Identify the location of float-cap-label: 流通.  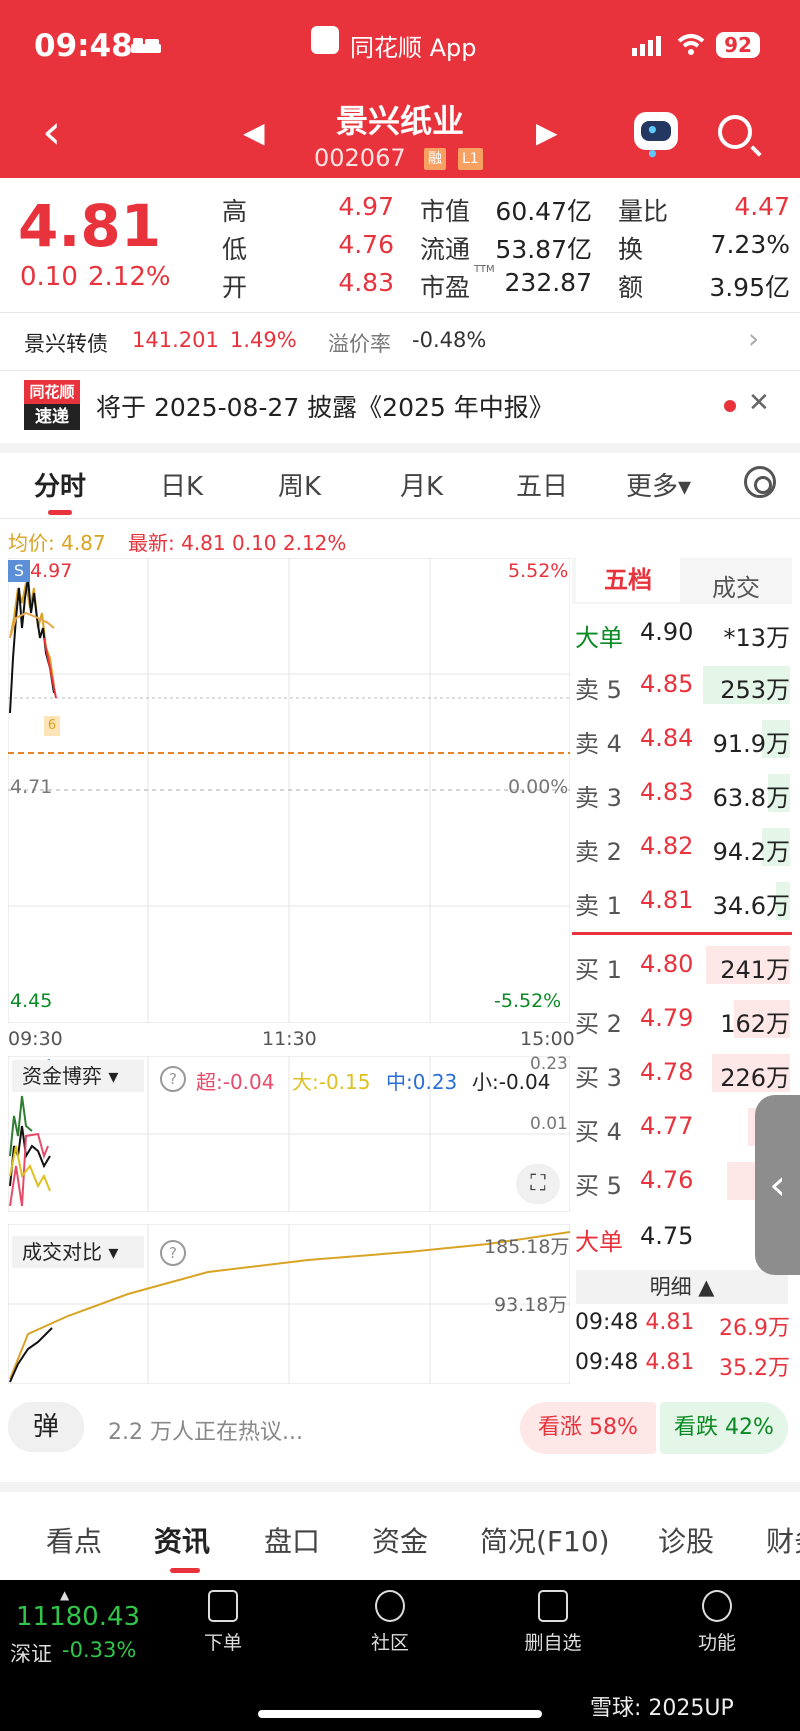
(445, 249).